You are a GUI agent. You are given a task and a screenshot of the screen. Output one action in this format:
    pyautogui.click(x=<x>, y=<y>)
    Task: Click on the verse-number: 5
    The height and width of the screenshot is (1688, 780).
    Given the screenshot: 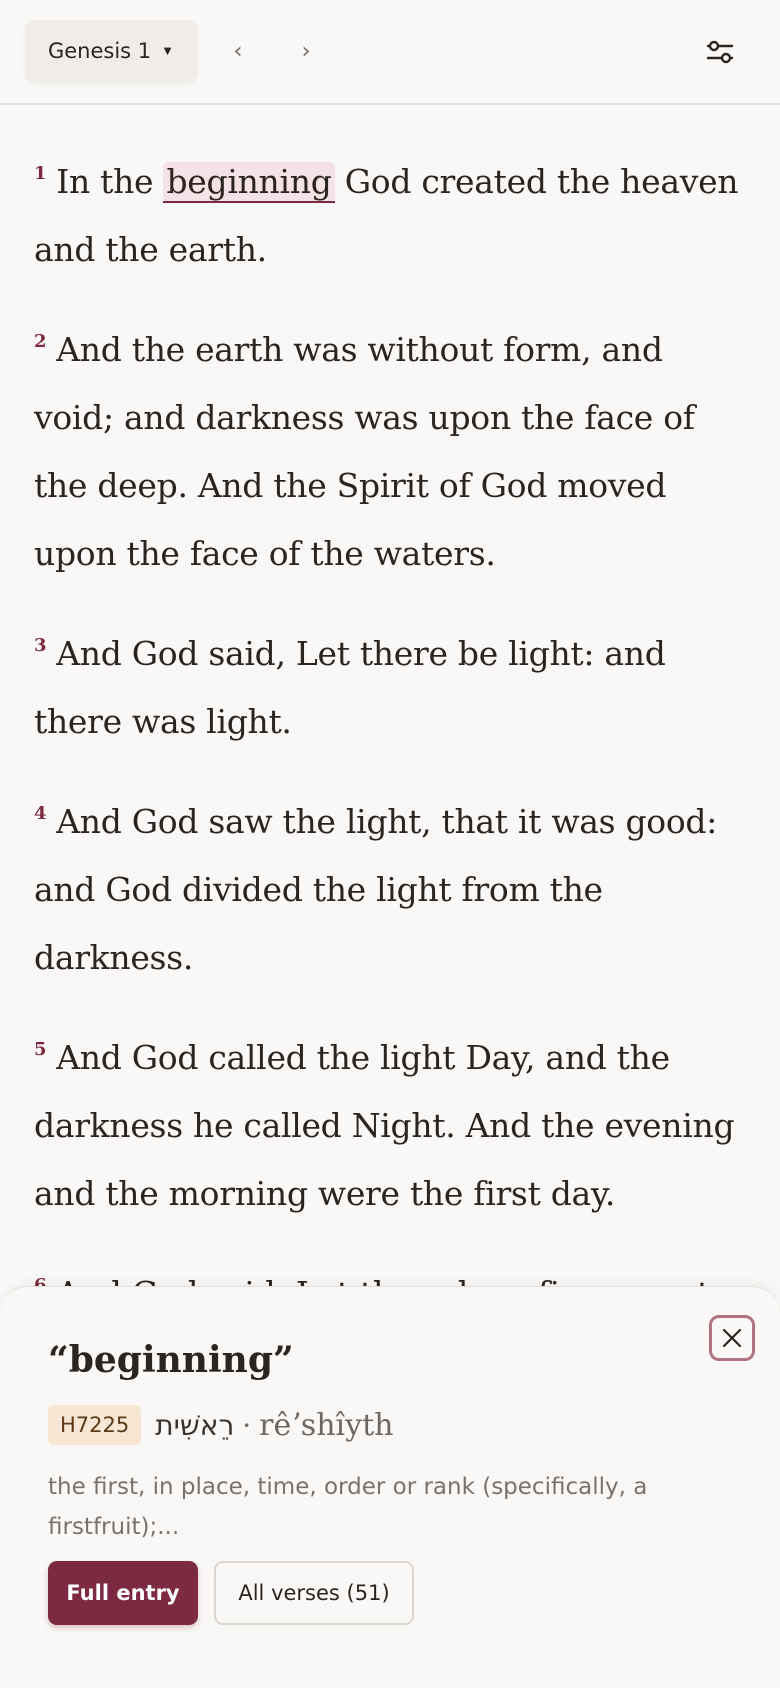 What is the action you would take?
    pyautogui.click(x=40, y=1049)
    